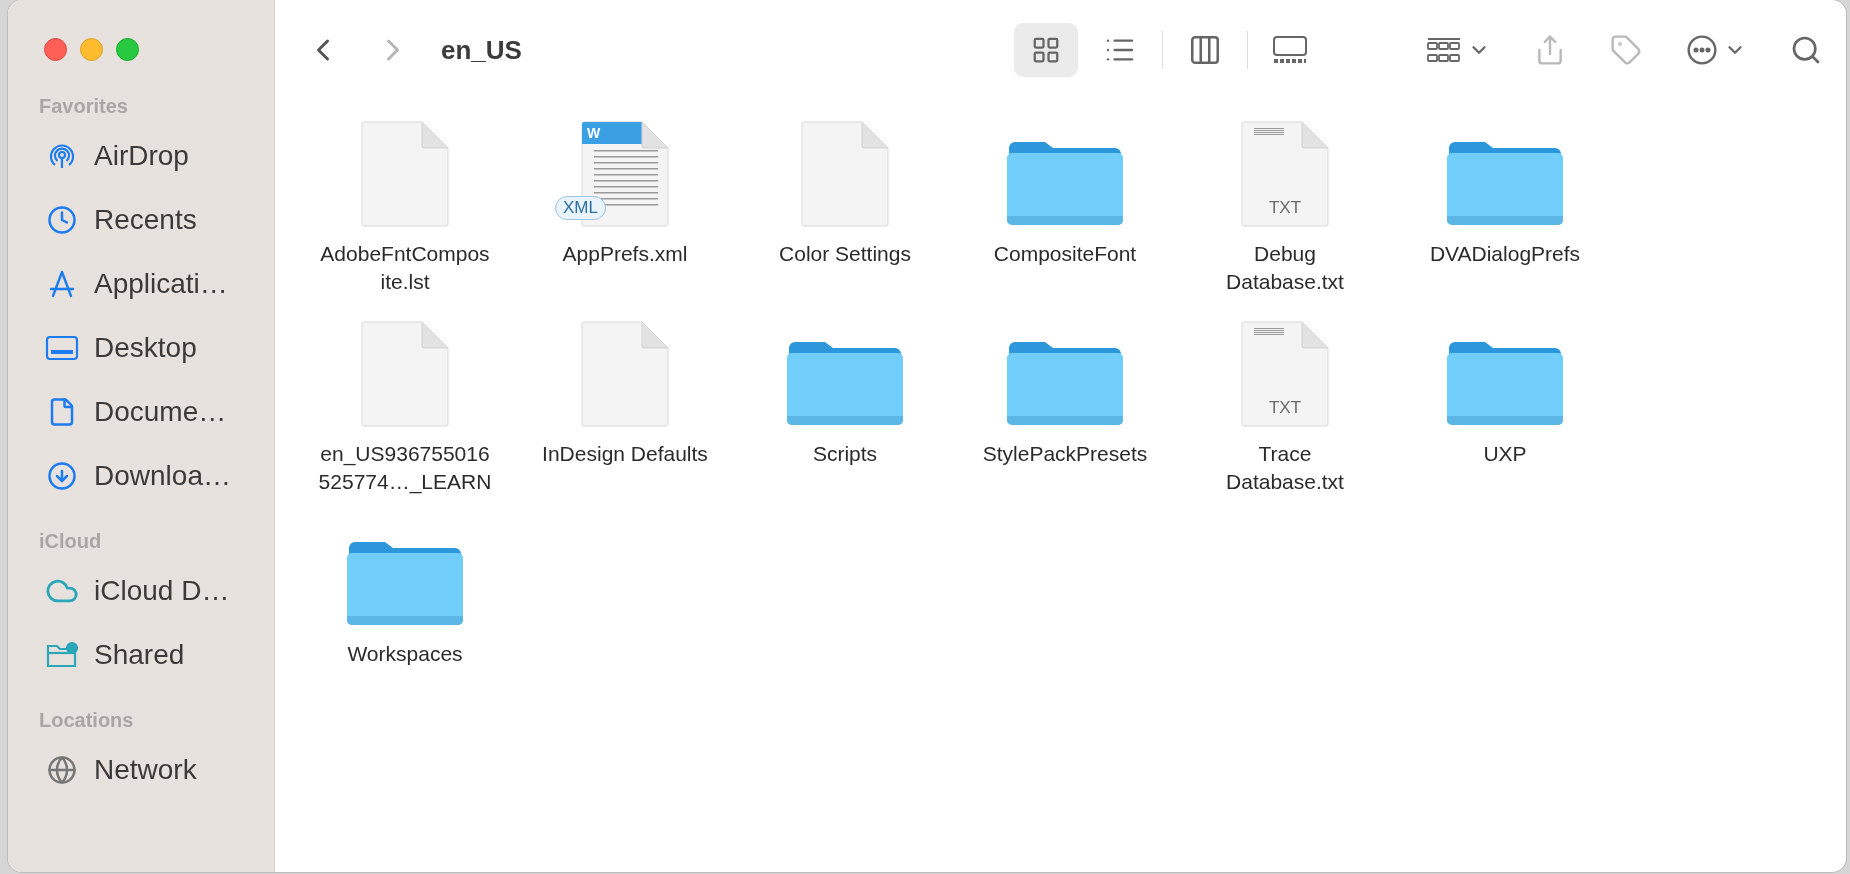  Describe the element at coordinates (625, 454) in the screenshot. I see `file-name: InDesign Defaults` at that location.